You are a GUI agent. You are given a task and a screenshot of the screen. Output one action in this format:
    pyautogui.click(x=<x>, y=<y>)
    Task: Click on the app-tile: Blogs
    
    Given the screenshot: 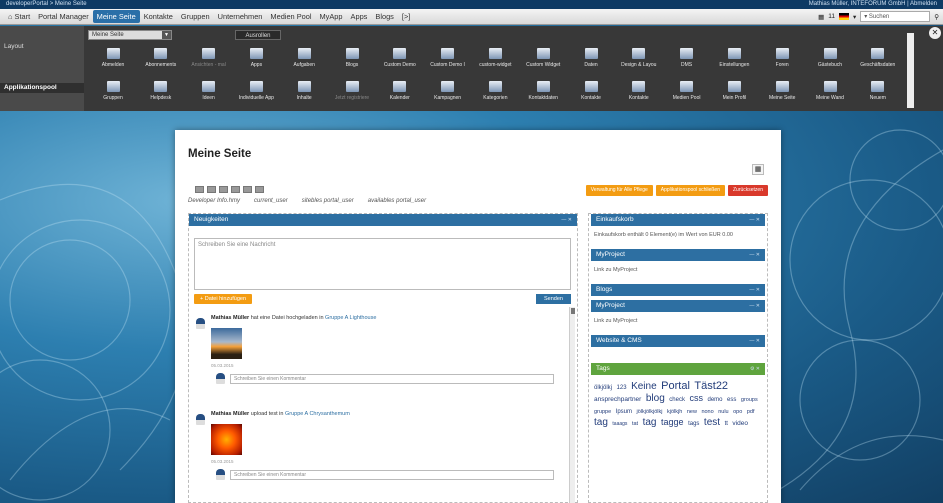 What is the action you would take?
    pyautogui.click(x=352, y=59)
    